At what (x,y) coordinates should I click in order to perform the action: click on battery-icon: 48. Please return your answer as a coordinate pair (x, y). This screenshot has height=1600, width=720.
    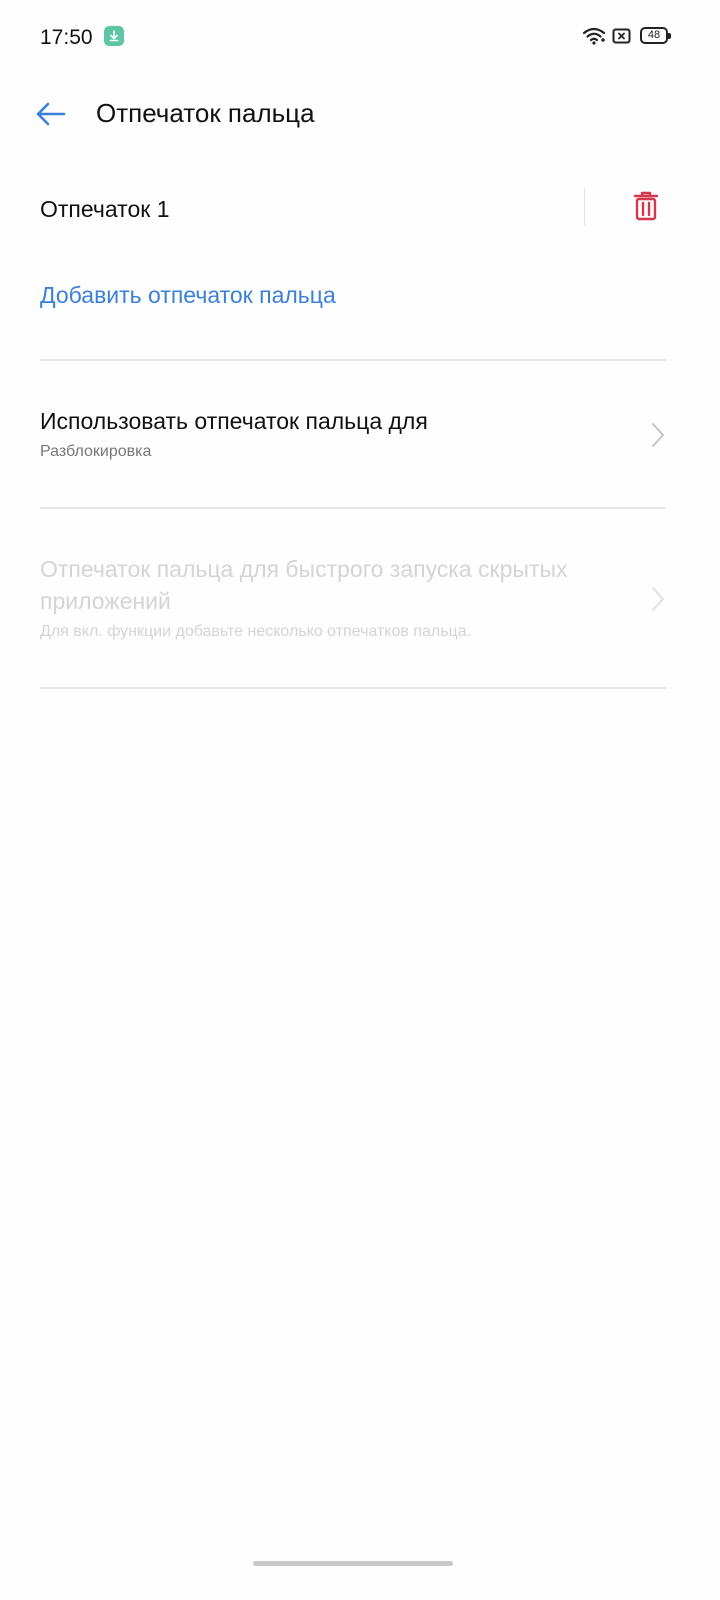
    Looking at the image, I should click on (655, 35).